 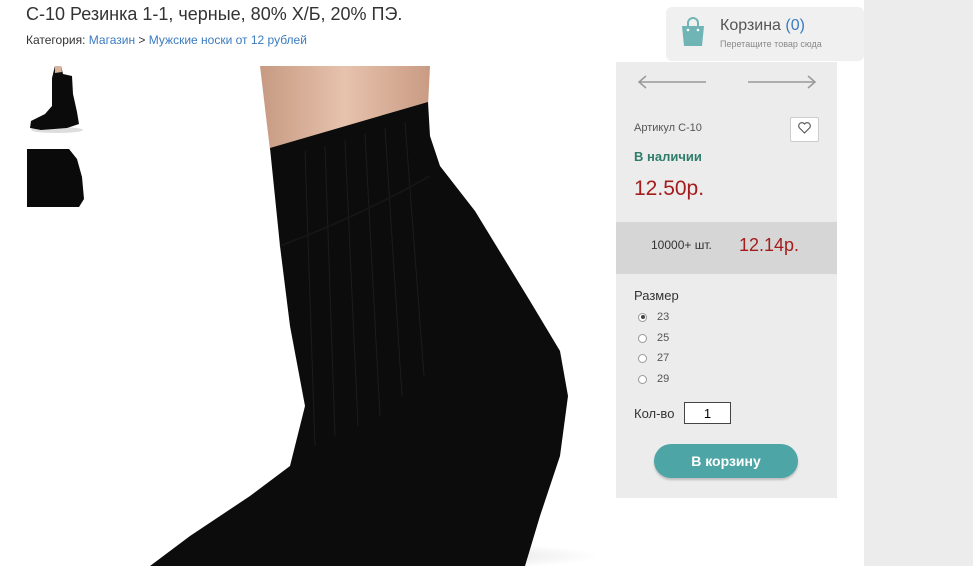 I want to click on bulk-price-row: 10000+ шт. 12.14р., so click(x=726, y=248).